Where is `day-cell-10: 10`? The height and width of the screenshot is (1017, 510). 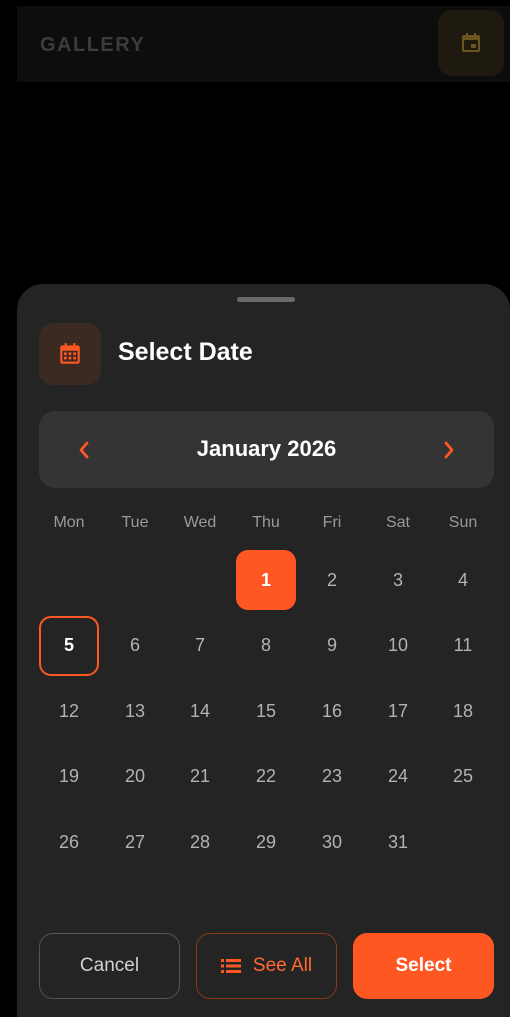
day-cell-10: 10 is located at coordinates (398, 646).